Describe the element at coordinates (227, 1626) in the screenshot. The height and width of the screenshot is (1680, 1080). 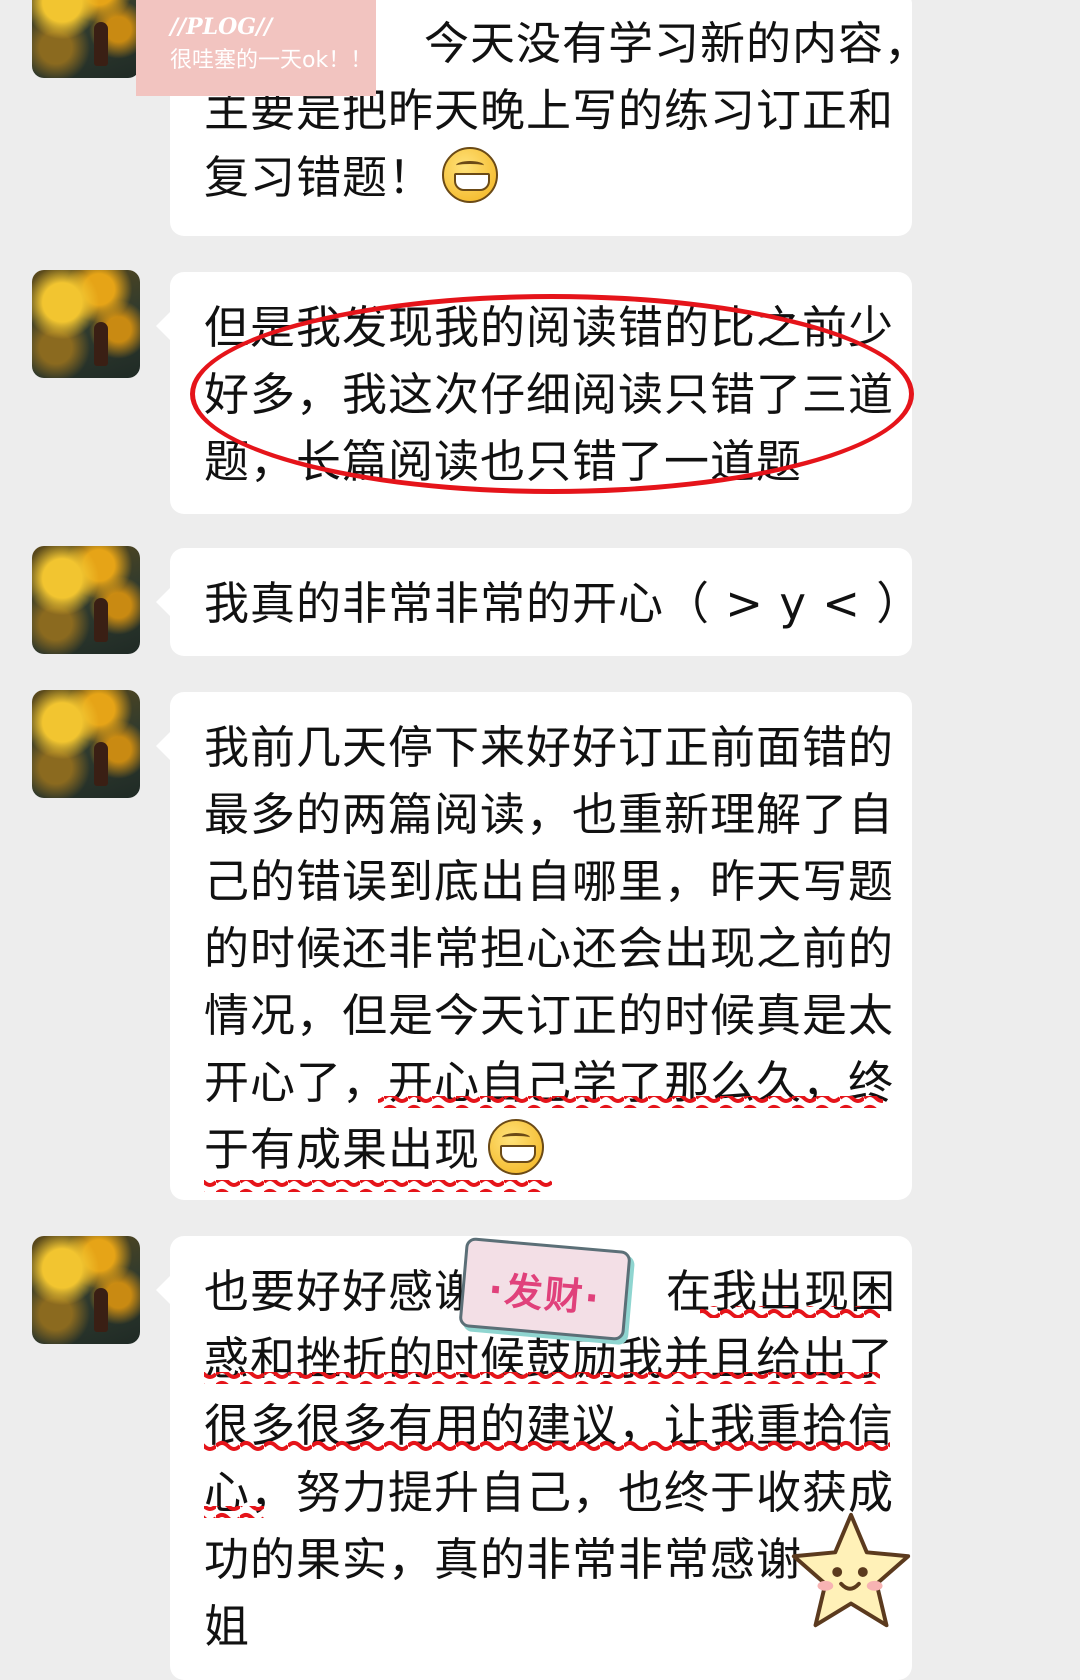
I see `message-line: 姐` at that location.